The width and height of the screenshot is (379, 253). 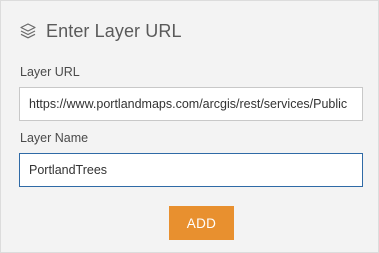 What do you see at coordinates (28, 31) in the screenshot?
I see `layers-icon` at bounding box center [28, 31].